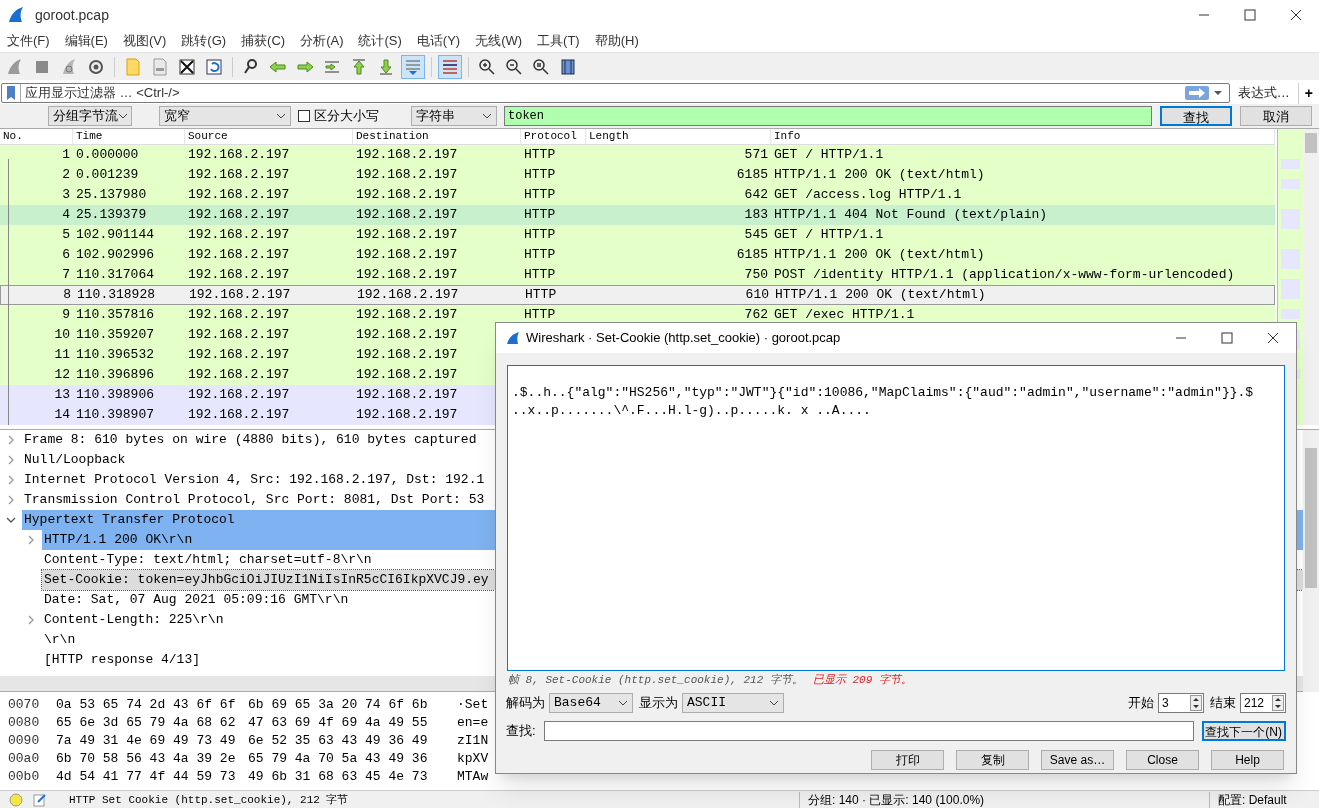 Image resolution: width=1319 pixels, height=808 pixels. Describe the element at coordinates (111, 195) in the screenshot. I see `table-cell: 25.137980` at that location.